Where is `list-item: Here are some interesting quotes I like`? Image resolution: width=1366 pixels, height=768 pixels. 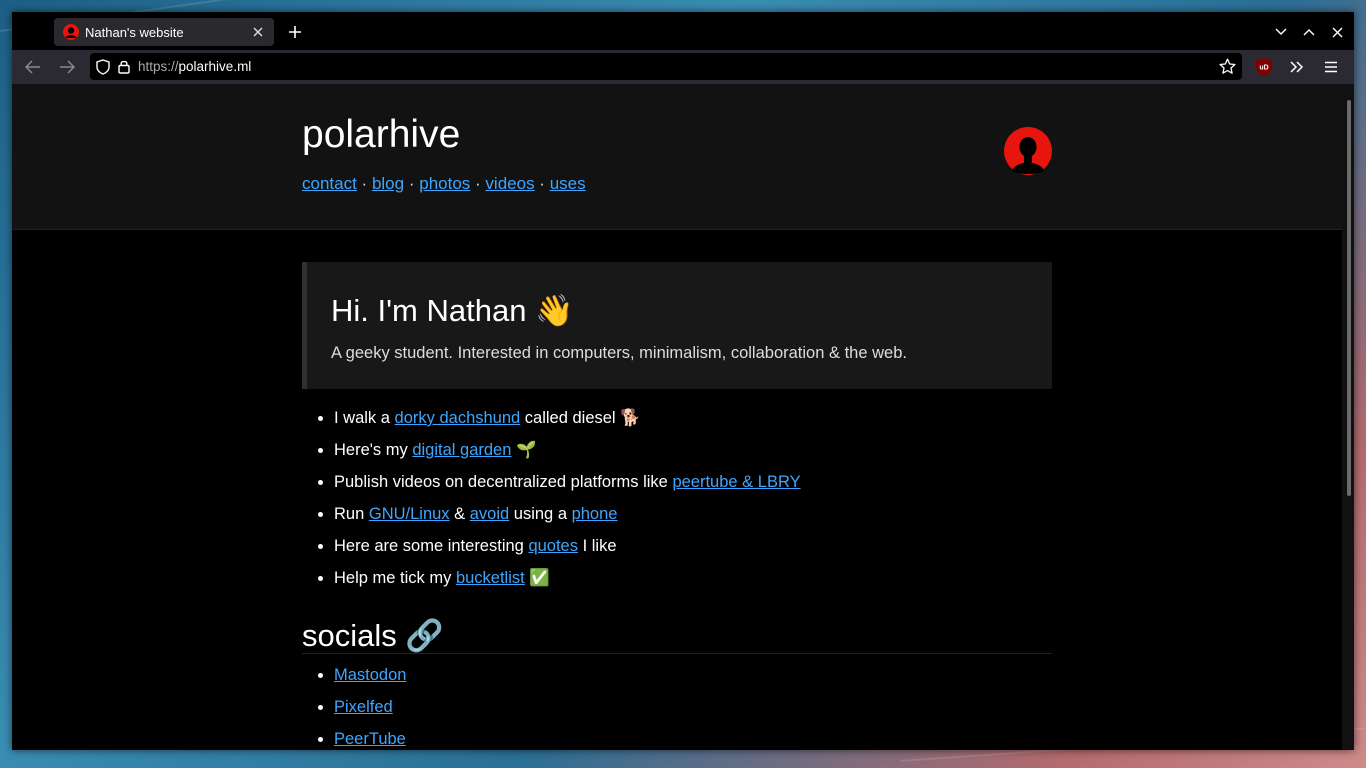
list-item: Here are some interesting quotes I like is located at coordinates (694, 550).